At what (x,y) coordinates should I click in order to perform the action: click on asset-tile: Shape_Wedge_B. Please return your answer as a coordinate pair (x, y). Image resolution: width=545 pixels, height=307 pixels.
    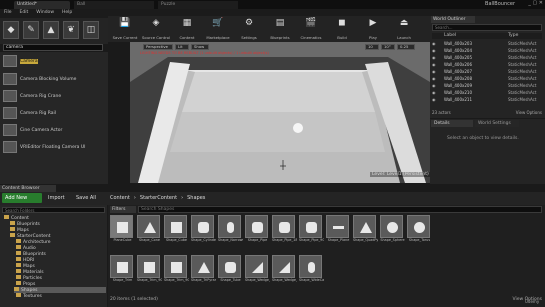
    Looking at the image, I should click on (284, 273).